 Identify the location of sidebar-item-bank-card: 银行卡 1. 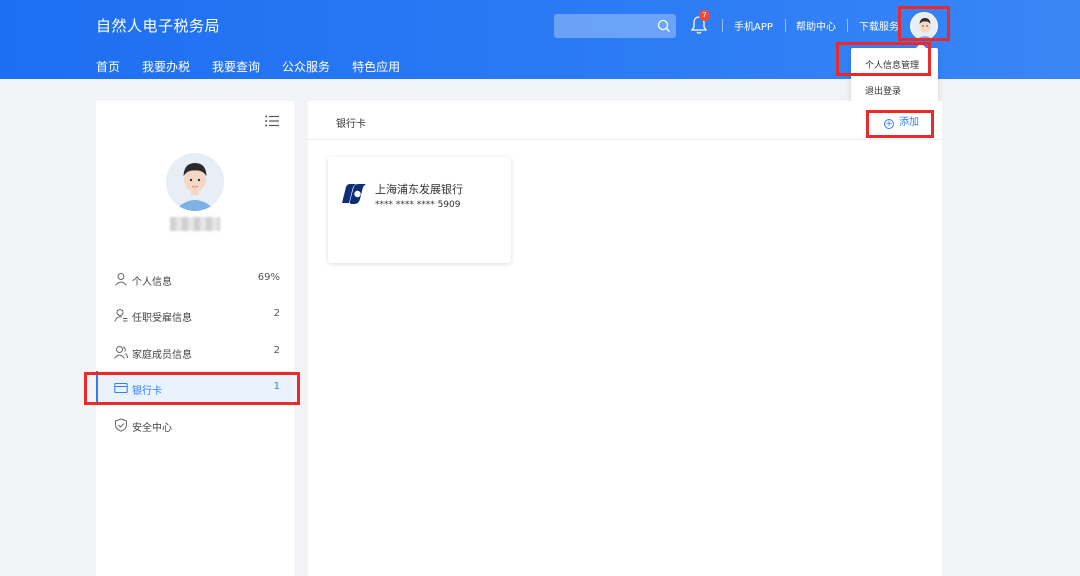
(195, 388).